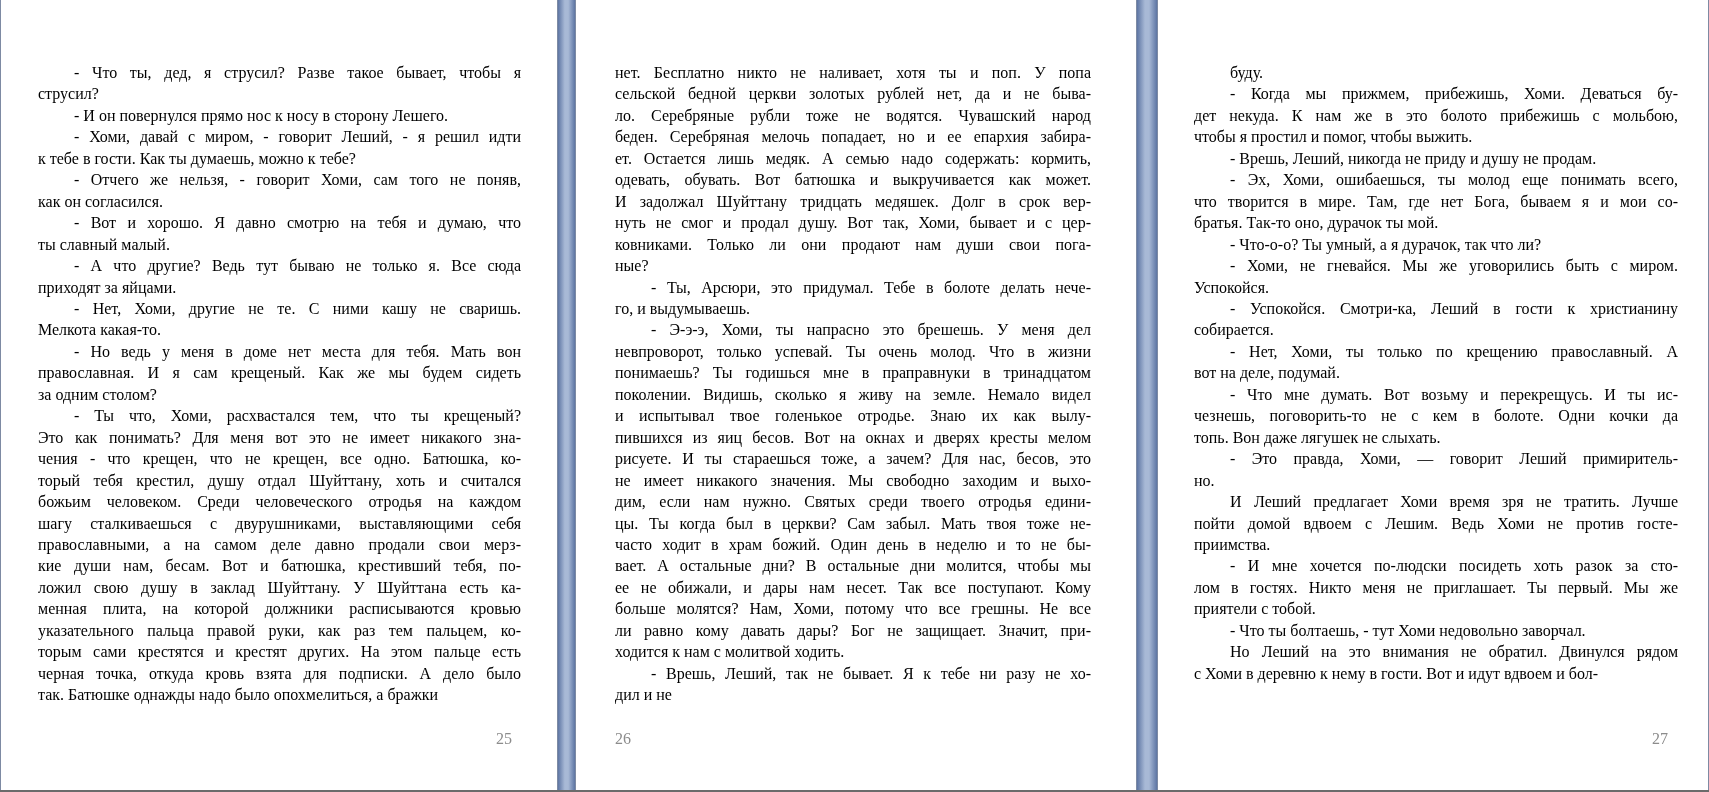 This screenshot has height=792, width=1709. What do you see at coordinates (1436, 362) in the screenshot?
I see `paragraph: - Нет, Хоми, ты только по крещению православный. А вот на деле, подумай.` at bounding box center [1436, 362].